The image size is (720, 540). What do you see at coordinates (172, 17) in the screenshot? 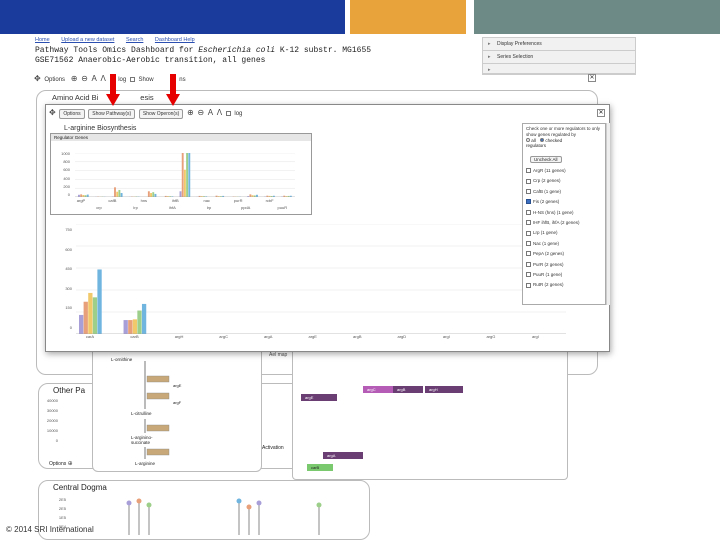
I see `header-stripe-blue` at bounding box center [172, 17].